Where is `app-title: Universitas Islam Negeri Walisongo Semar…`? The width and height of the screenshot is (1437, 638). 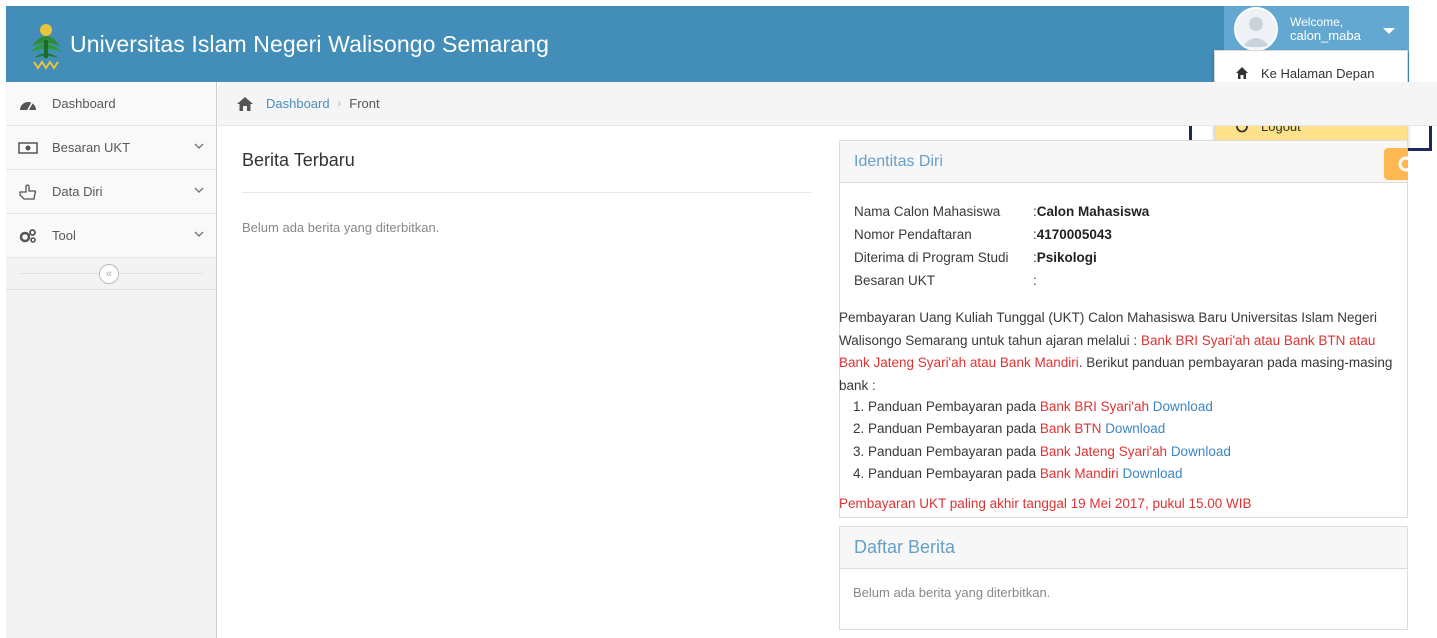
app-title: Universitas Islam Negeri Walisongo Semar… is located at coordinates (309, 43).